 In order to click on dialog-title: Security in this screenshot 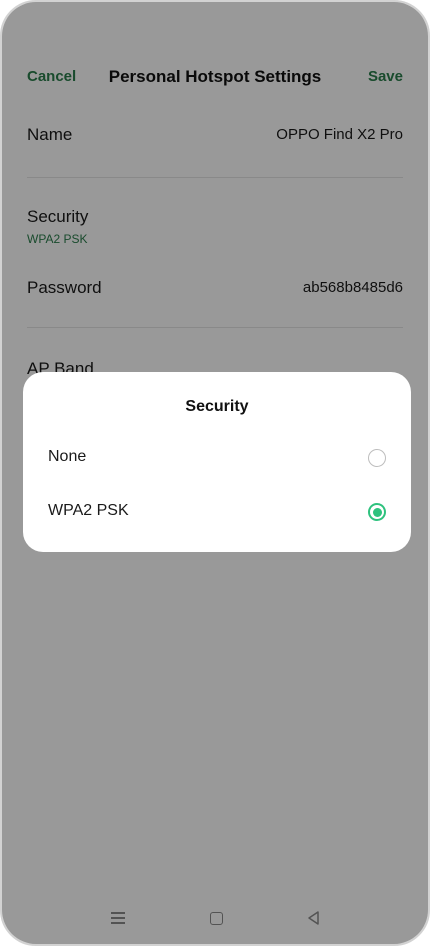, I will do `click(217, 406)`.